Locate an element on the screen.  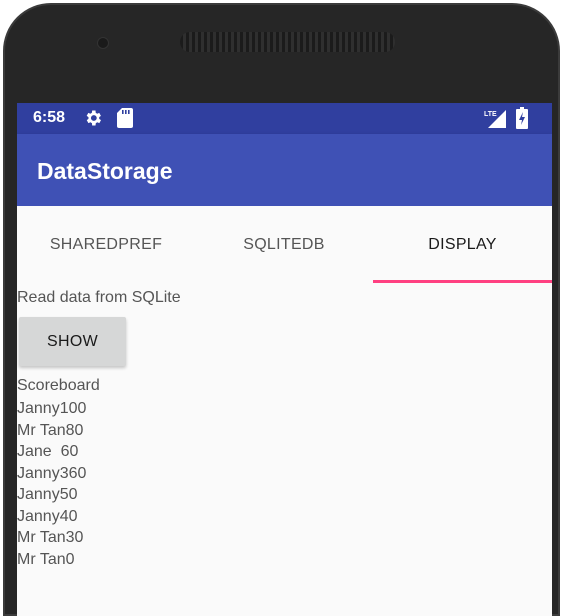
scoreboard-title: Scoreboard is located at coordinates (58, 385).